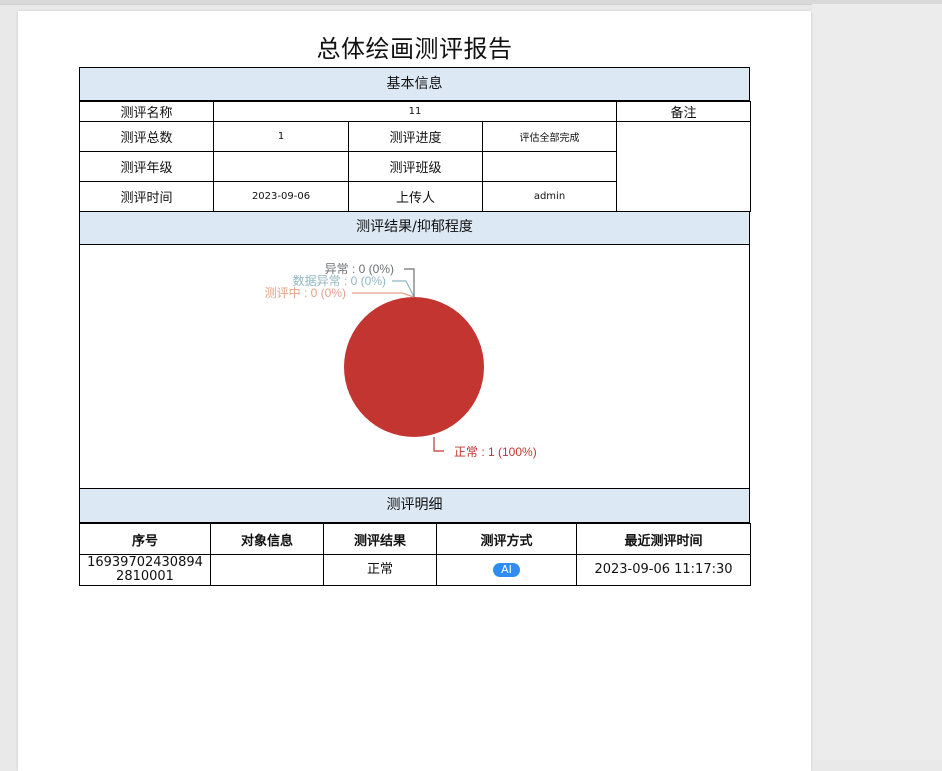 Image resolution: width=942 pixels, height=771 pixels. What do you see at coordinates (471, 2) in the screenshot?
I see `viewer-top-bar` at bounding box center [471, 2].